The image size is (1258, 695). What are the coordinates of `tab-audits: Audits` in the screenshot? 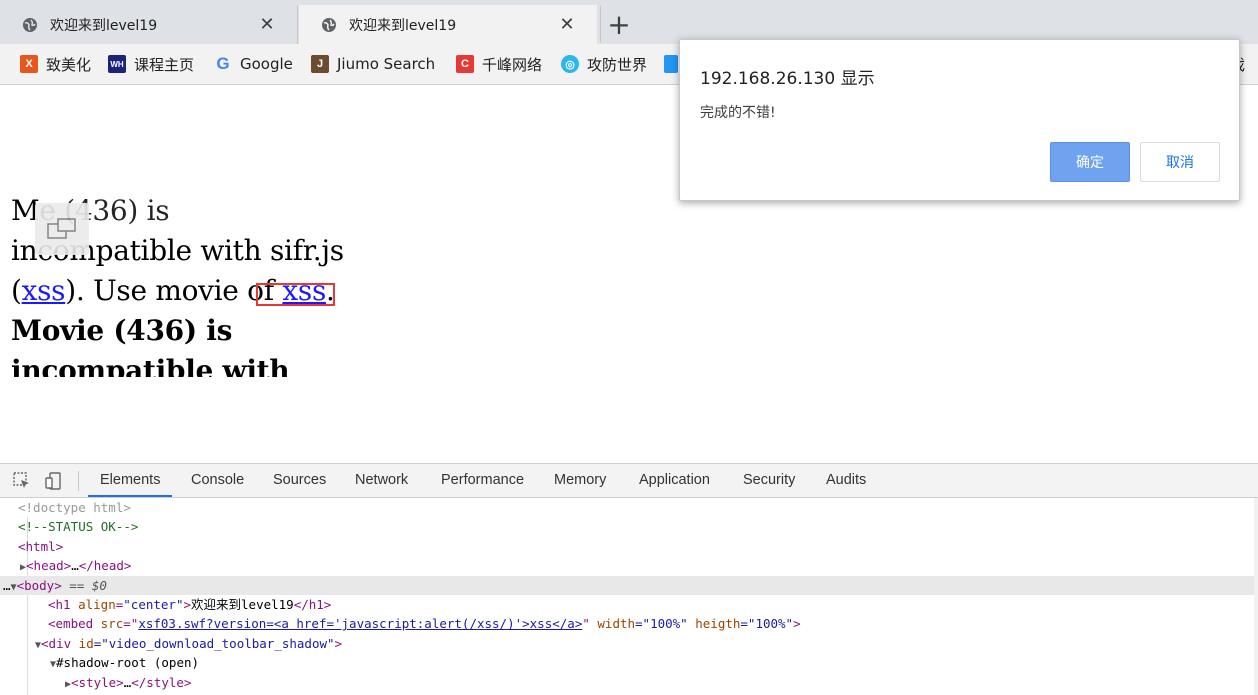 It's located at (846, 480).